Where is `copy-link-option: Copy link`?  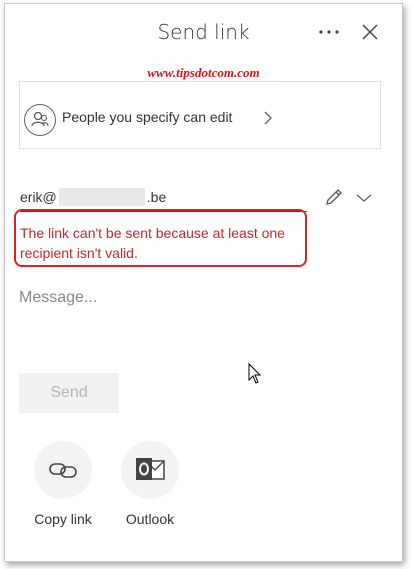 copy-link-option: Copy link is located at coordinates (63, 484).